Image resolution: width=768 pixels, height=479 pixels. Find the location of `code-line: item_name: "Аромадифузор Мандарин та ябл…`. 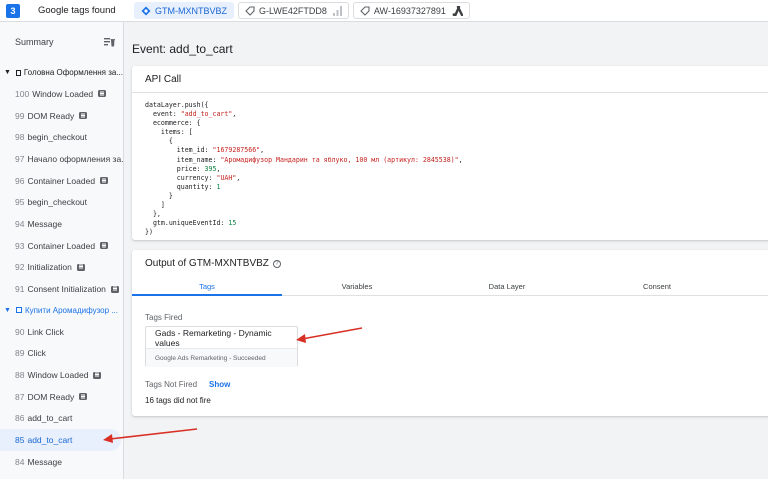

code-line: item_name: "Аромадифузор Мандарин та ябл… is located at coordinates (456, 160).